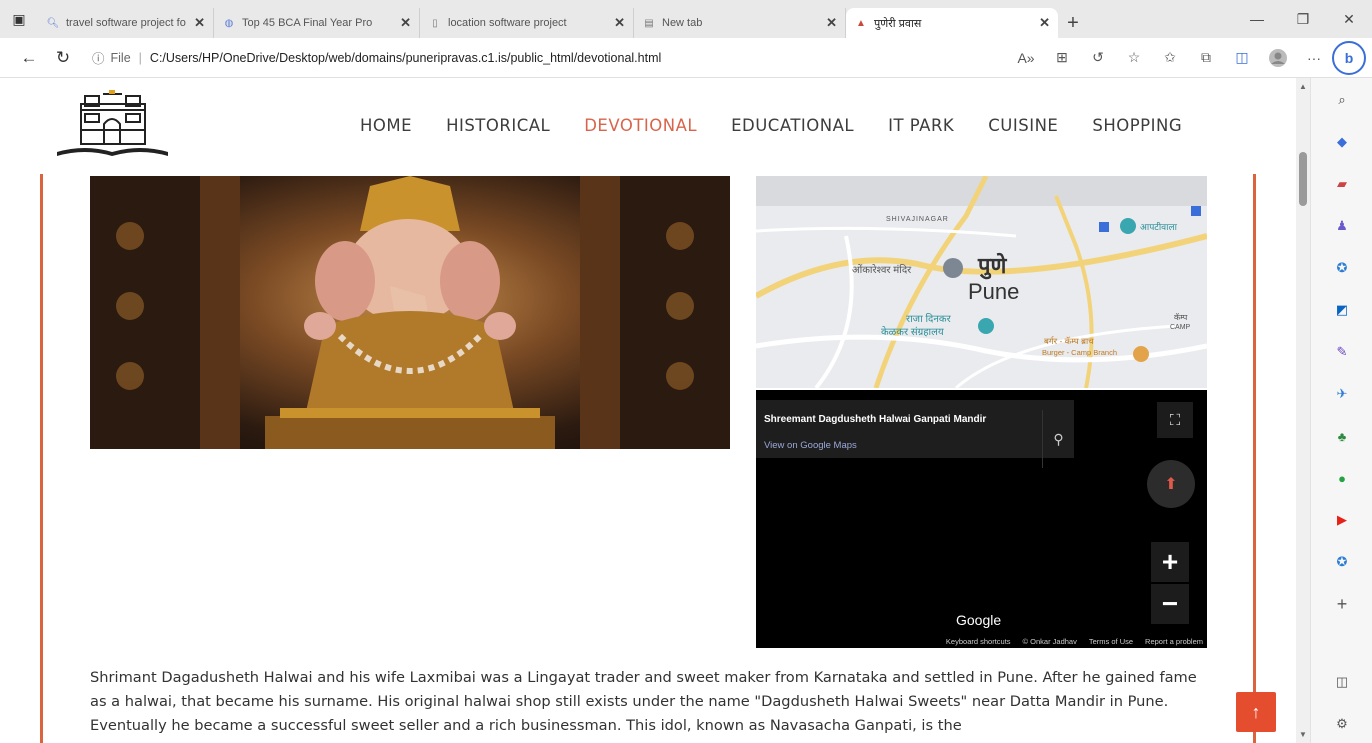 This screenshot has width=1372, height=743. I want to click on compass-icon: ⬆, so click(1171, 484).